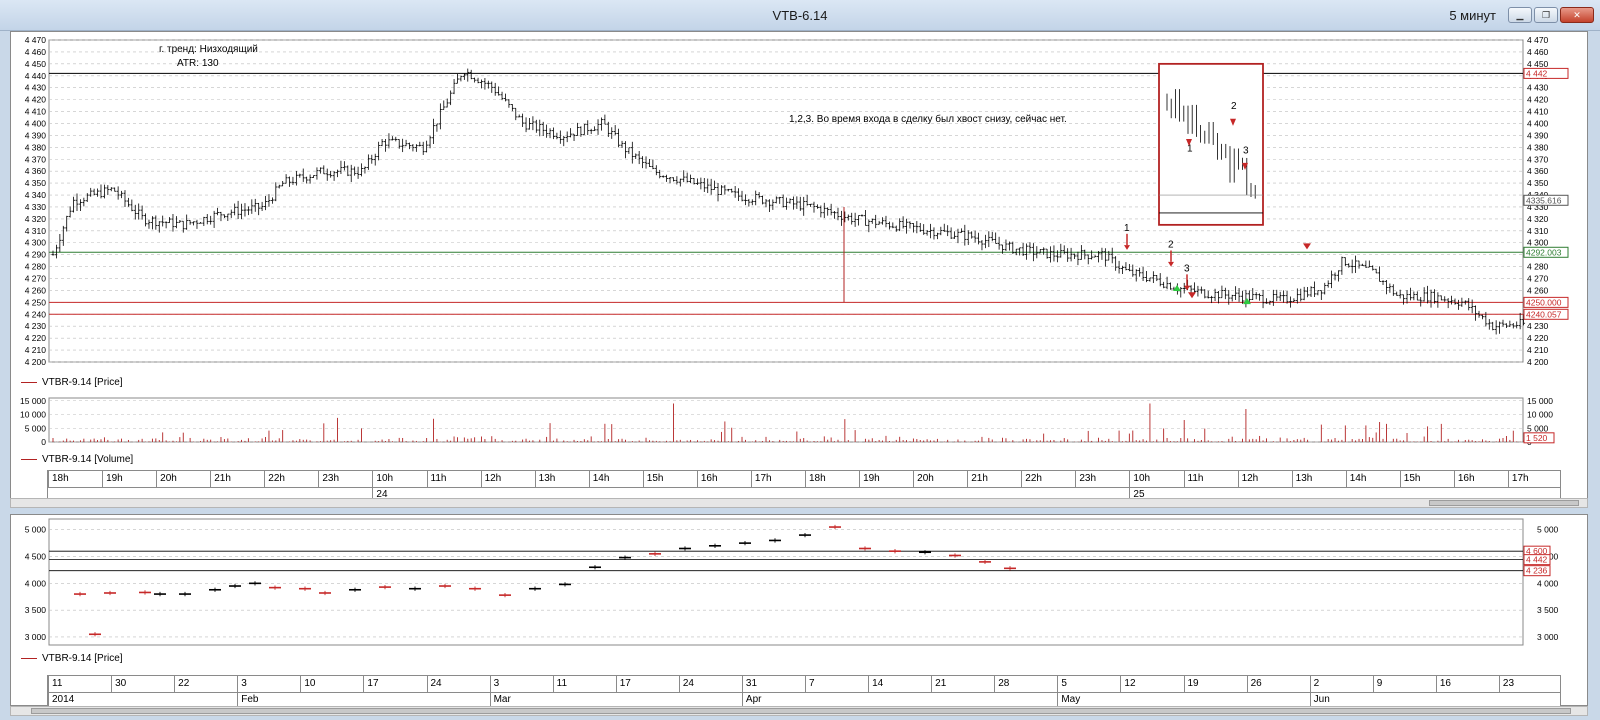  I want to click on minimize-button: ▁, so click(1520, 15).